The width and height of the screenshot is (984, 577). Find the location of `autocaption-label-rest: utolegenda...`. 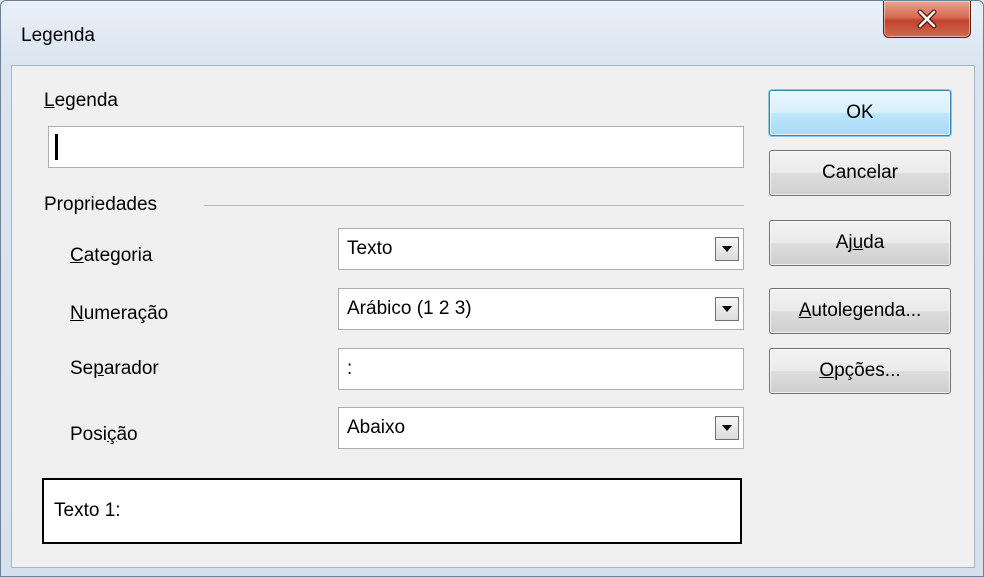

autocaption-label-rest: utolegenda... is located at coordinates (866, 310).